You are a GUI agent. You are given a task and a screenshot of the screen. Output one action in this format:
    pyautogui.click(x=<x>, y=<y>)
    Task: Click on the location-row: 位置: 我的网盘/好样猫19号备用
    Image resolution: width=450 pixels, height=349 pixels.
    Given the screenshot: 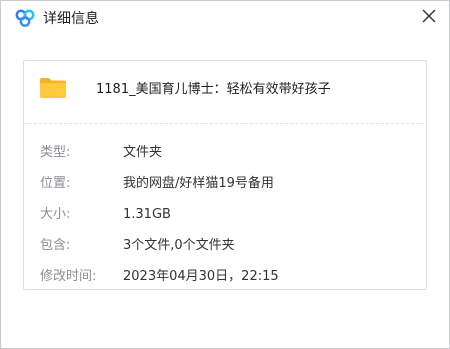 What is the action you would take?
    pyautogui.click(x=225, y=184)
    